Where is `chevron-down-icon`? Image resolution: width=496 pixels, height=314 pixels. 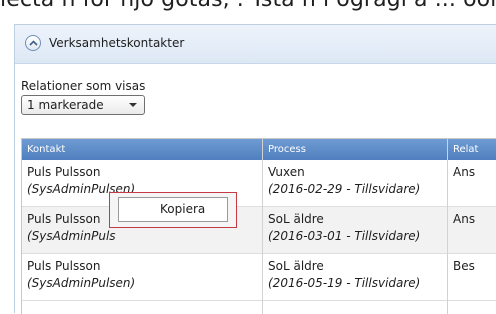 chevron-down-icon is located at coordinates (133, 105).